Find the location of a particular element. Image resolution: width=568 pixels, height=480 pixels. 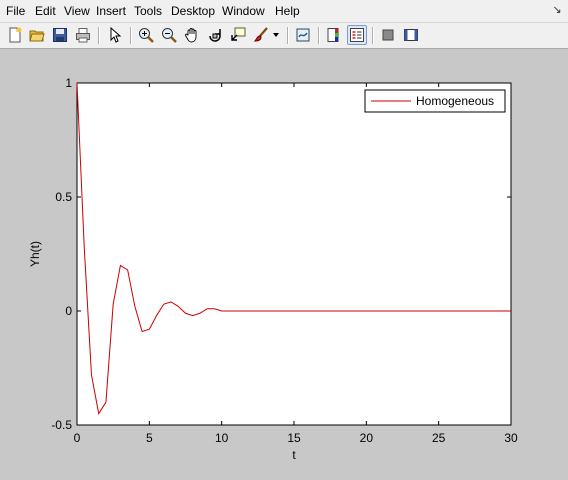

brush-dropdown-icon is located at coordinates (276, 35).